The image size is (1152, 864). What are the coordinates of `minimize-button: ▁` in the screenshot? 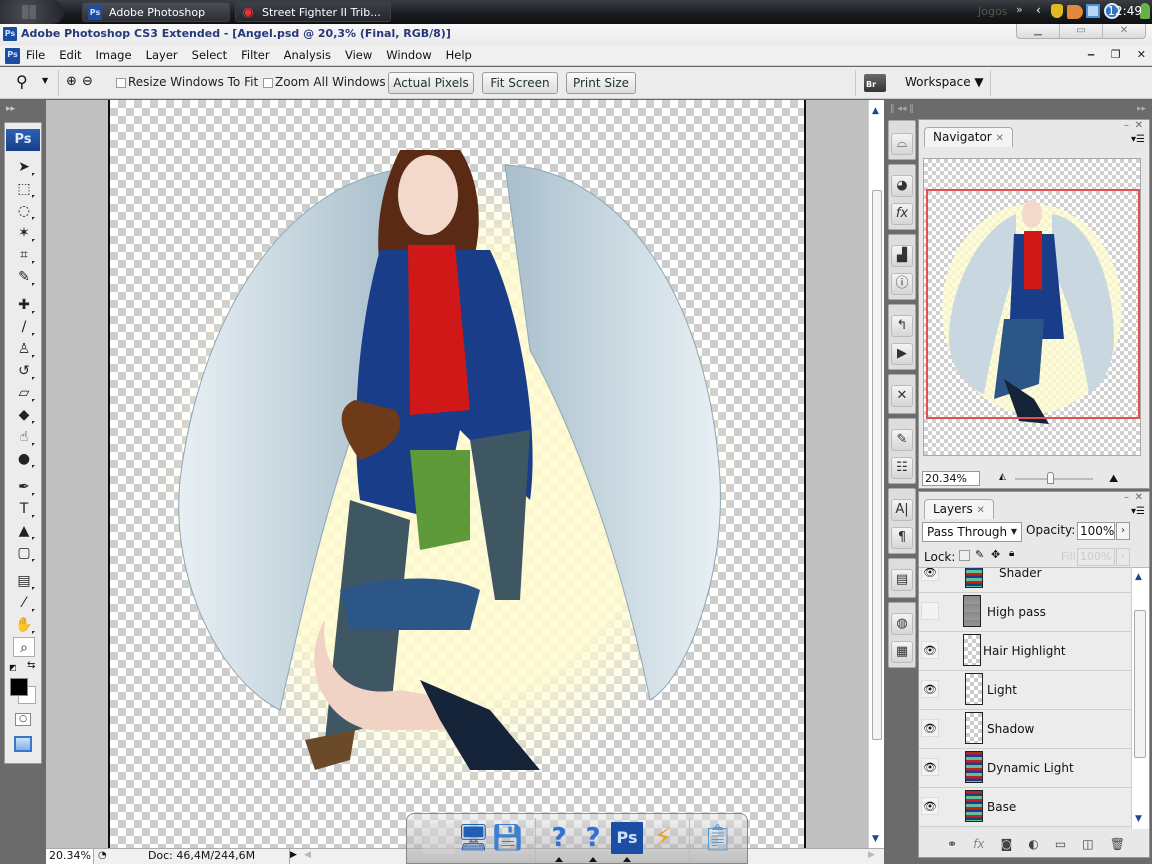 It's located at (1038, 31).